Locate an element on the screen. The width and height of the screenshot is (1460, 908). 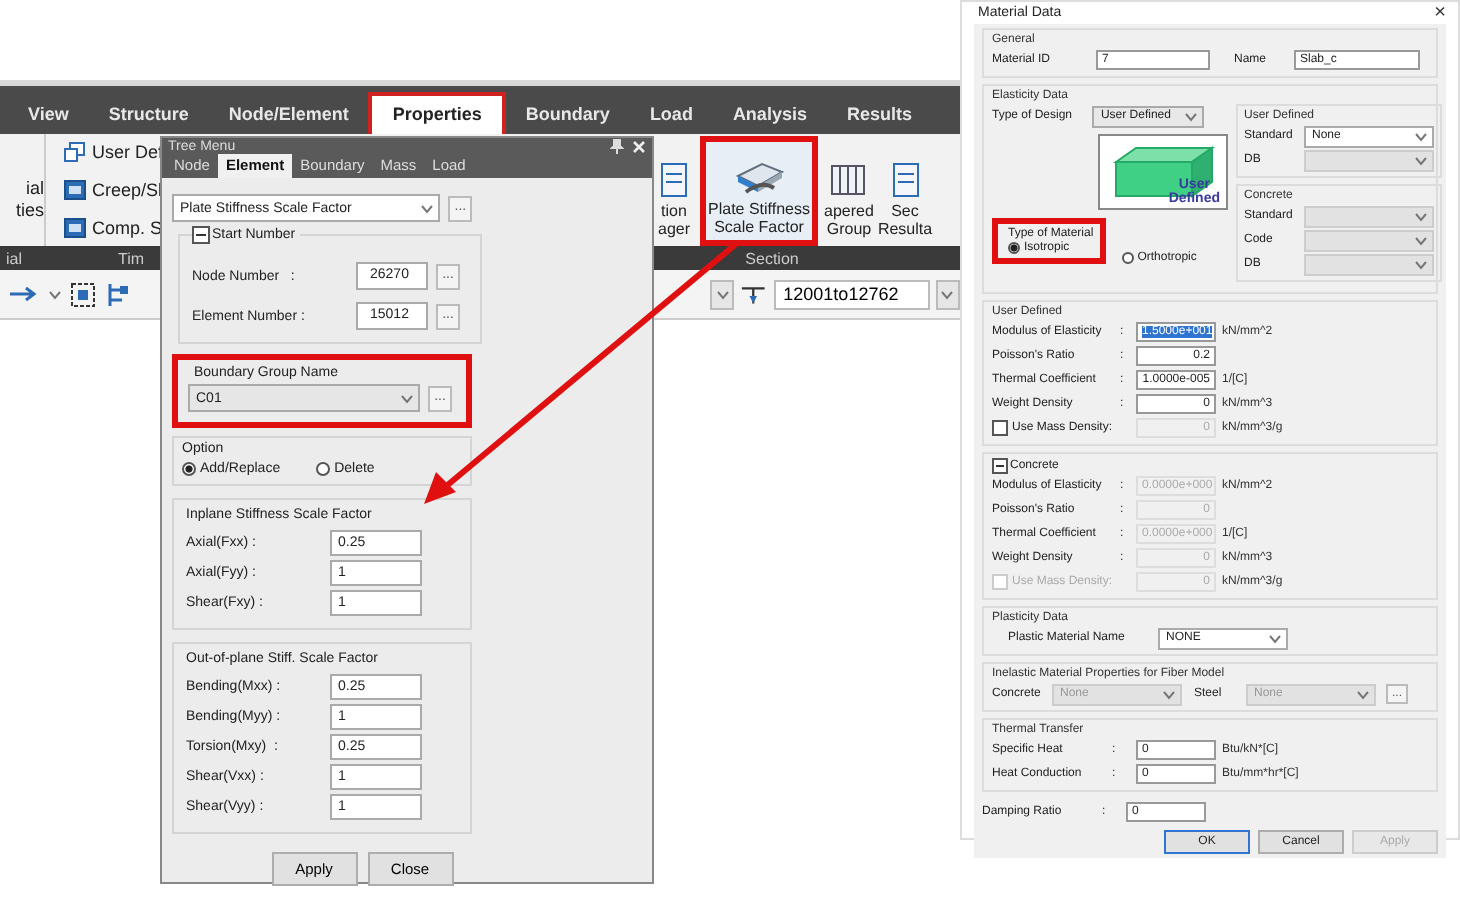
ribbon-tab: View is located at coordinates (48, 114).